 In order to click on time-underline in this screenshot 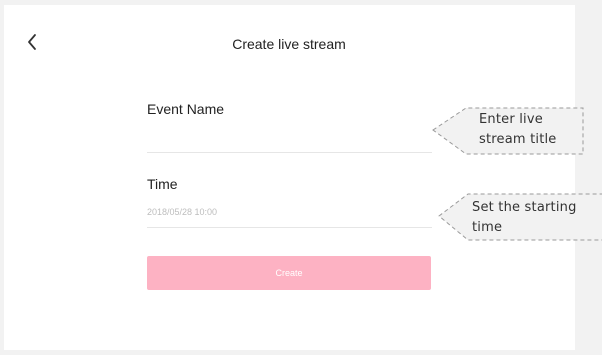, I will do `click(289, 227)`.